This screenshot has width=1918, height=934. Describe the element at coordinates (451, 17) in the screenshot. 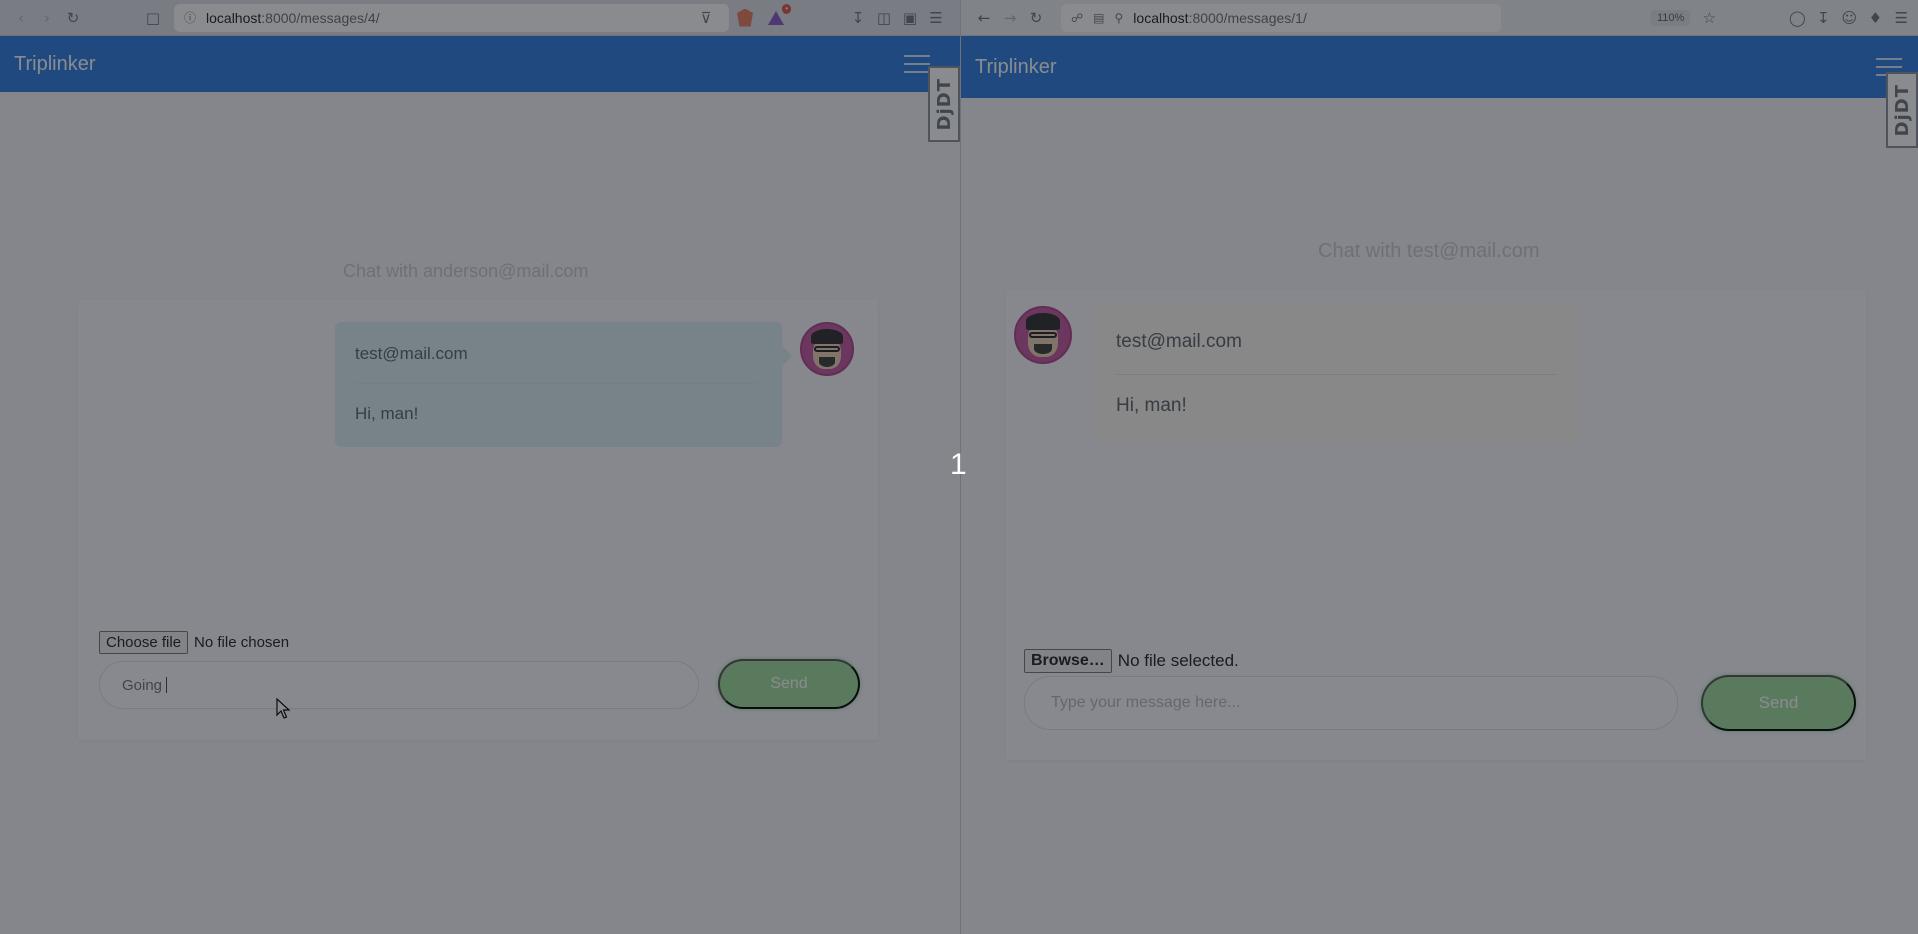

I see `address-bar: ⓘ localhost:8000/messages/4/ ⊽` at that location.